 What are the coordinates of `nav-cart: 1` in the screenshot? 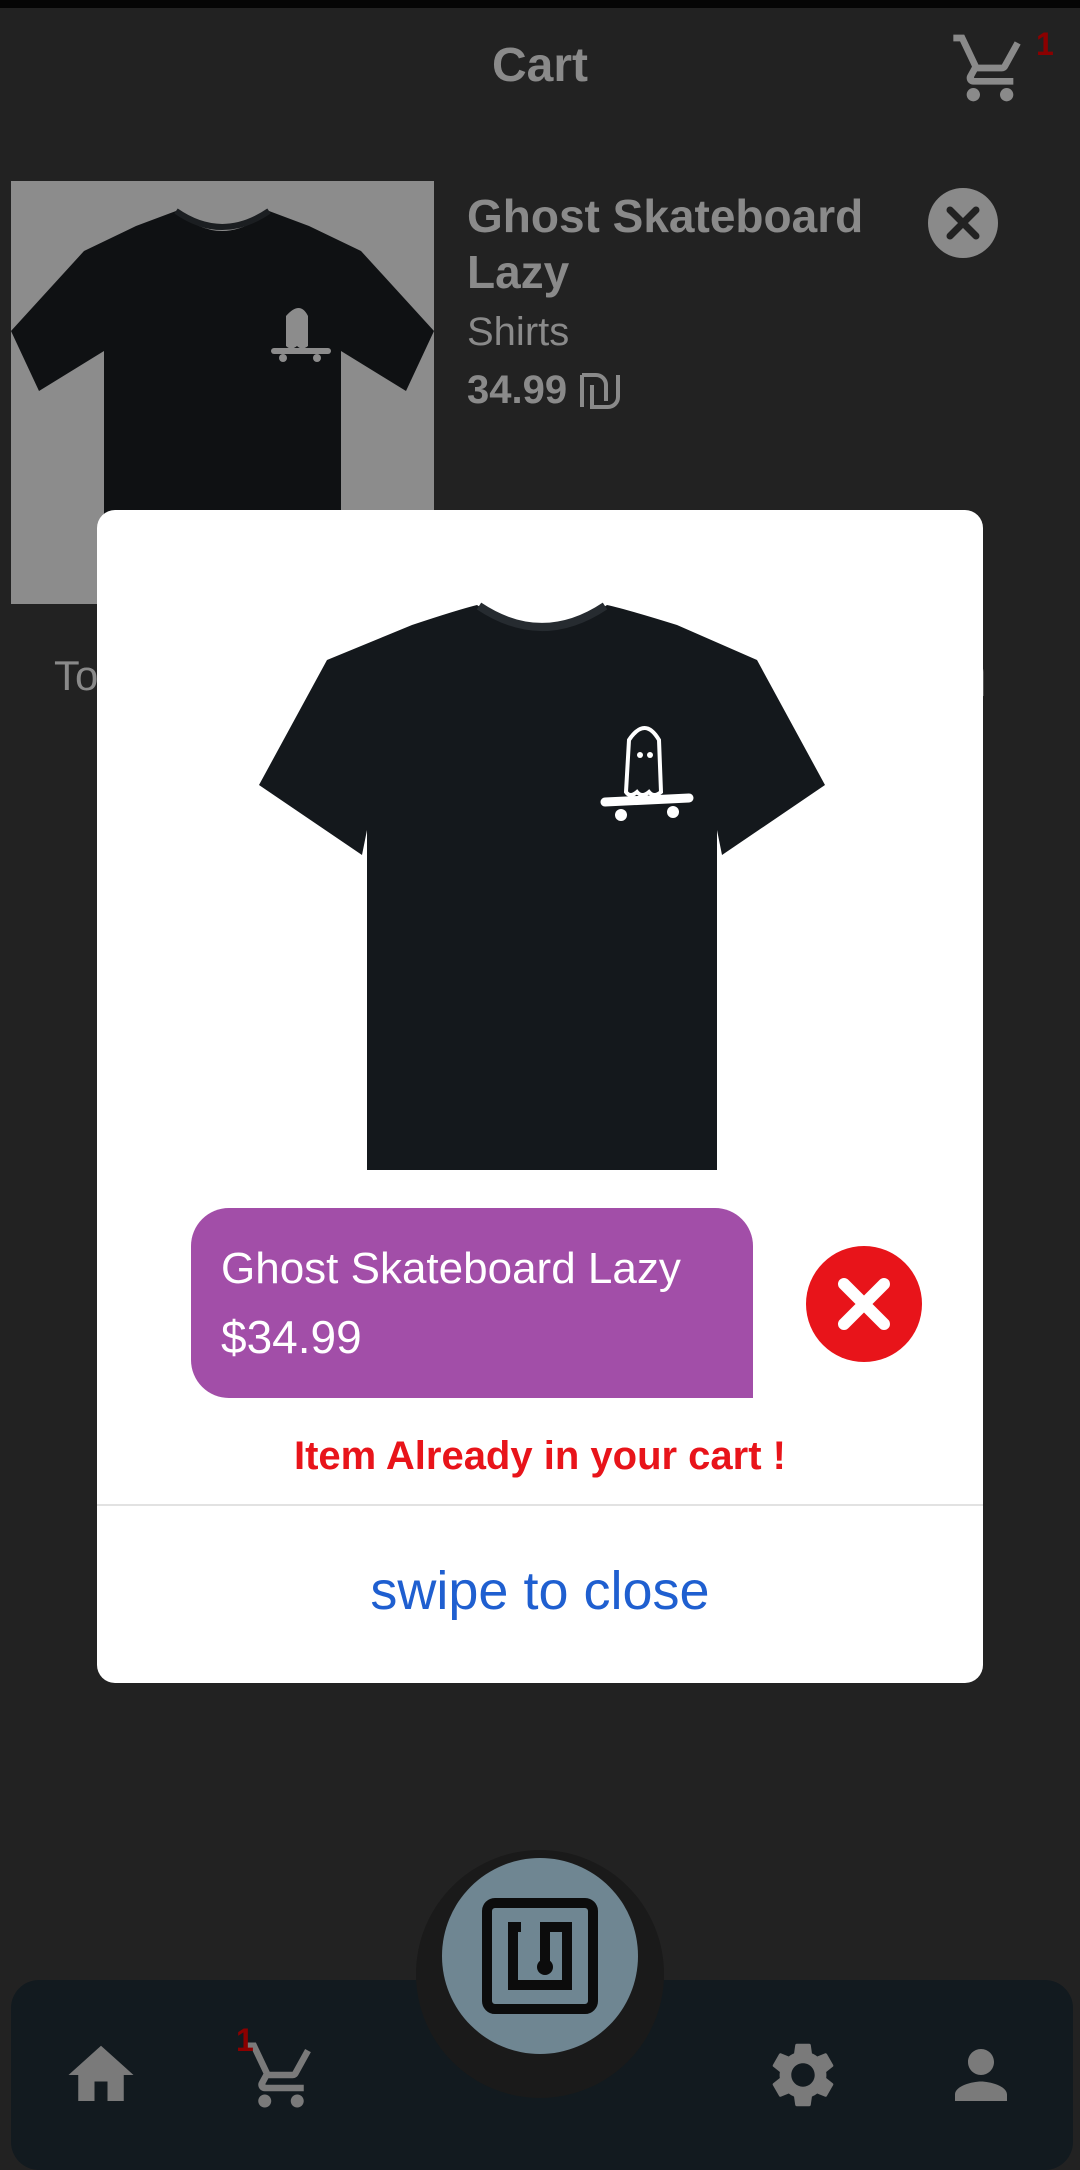 It's located at (281, 2071).